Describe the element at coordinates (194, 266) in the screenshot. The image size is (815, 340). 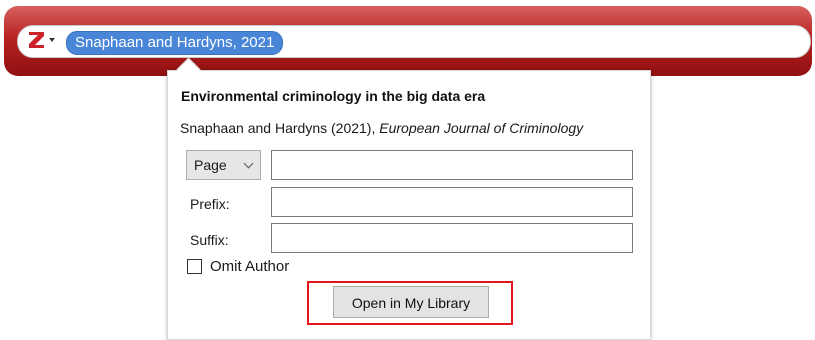
I see `omit-author-checkbox` at that location.